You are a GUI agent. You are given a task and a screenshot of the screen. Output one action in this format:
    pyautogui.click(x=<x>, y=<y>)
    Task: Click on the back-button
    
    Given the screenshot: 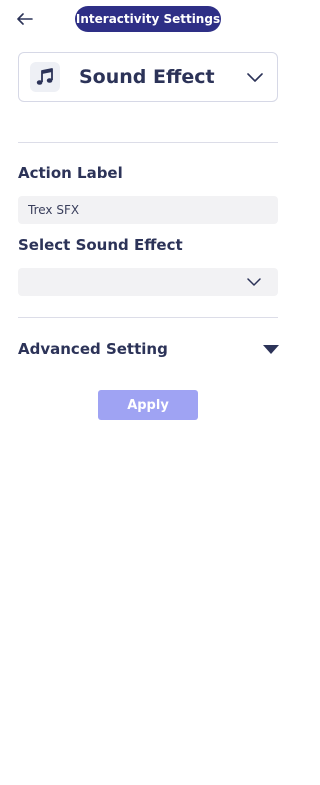 What is the action you would take?
    pyautogui.click(x=25, y=19)
    